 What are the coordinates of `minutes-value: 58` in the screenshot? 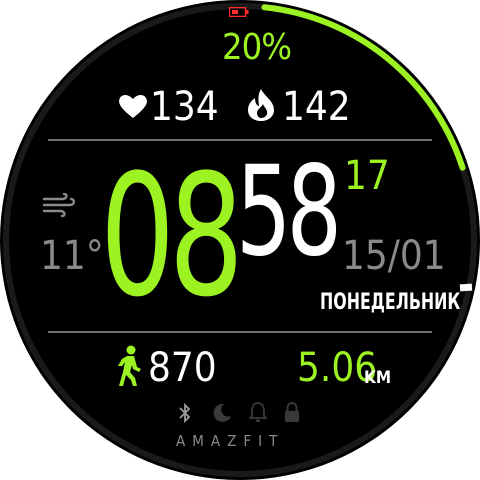 It's located at (289, 212).